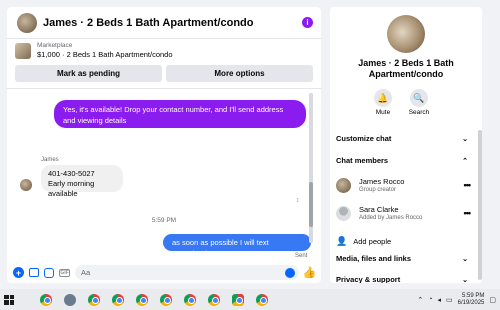 Image resolution: width=500 pixels, height=310 pixels. I want to click on chat-scroll-thumb, so click(311, 204).